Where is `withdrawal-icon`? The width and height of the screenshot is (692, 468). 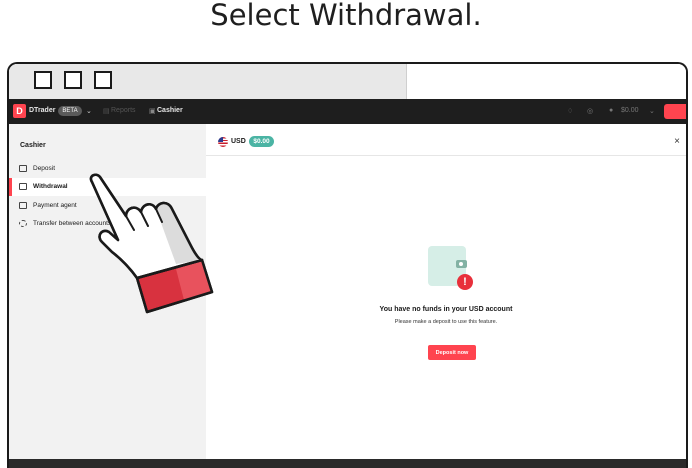 withdrawal-icon is located at coordinates (23, 186).